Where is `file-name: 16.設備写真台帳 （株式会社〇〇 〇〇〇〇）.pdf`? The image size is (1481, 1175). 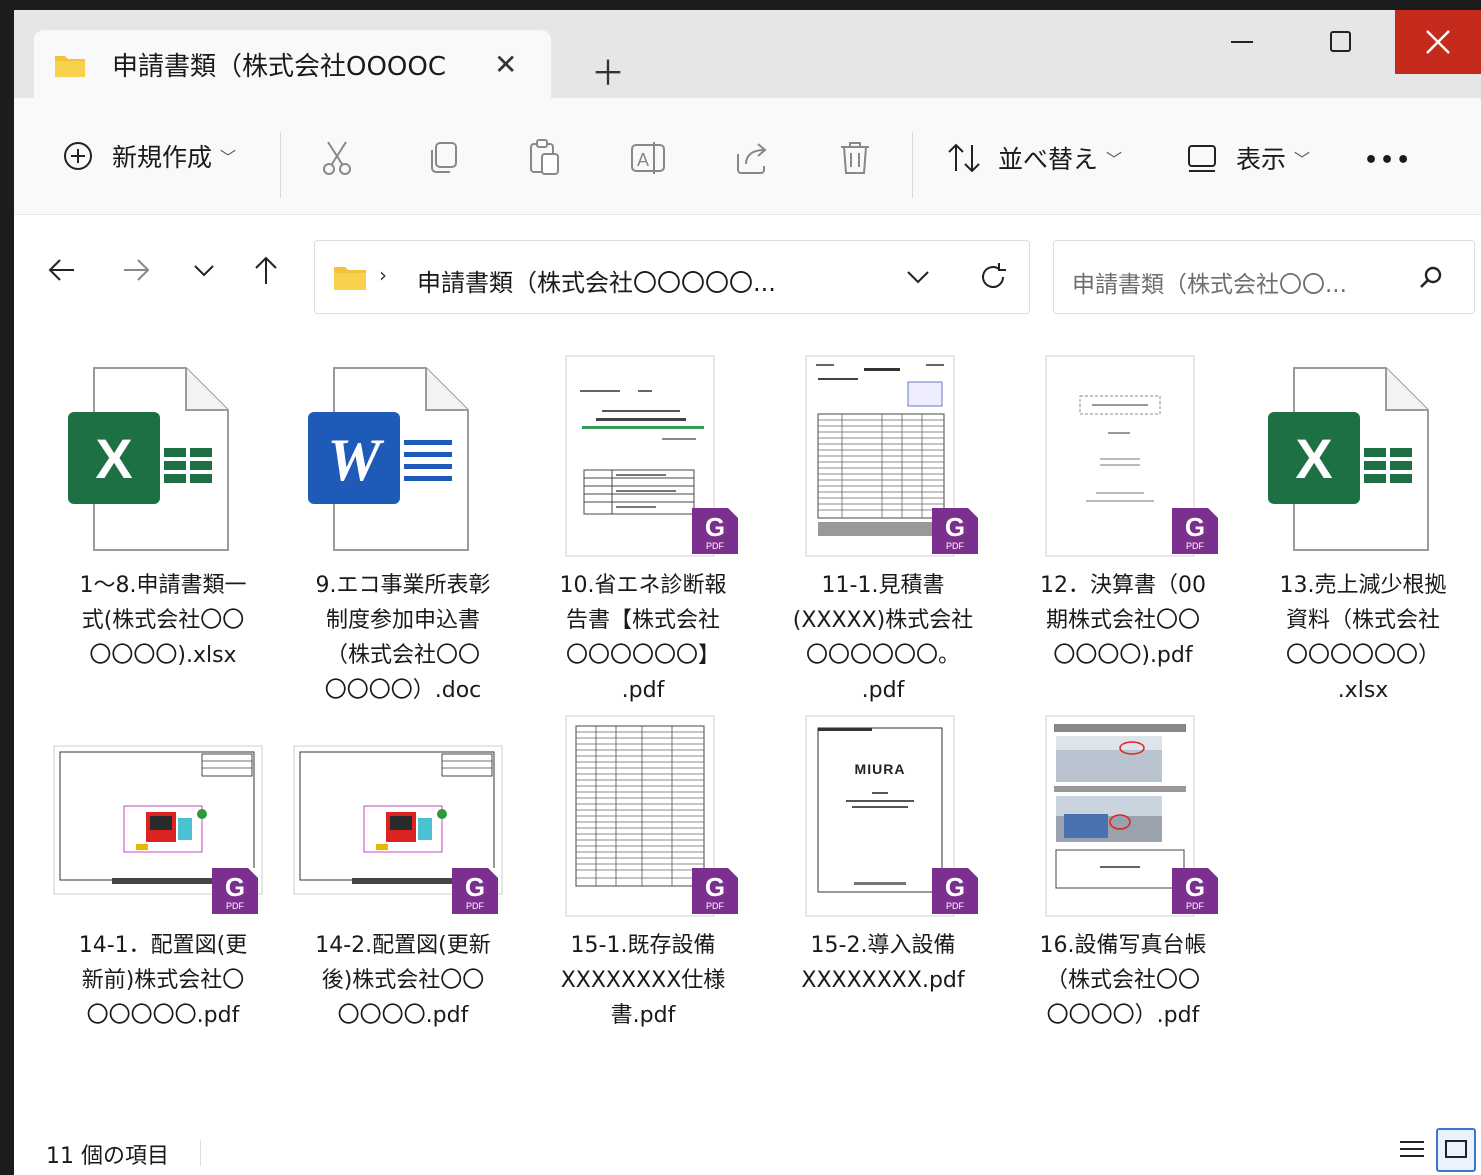
file-name: 16.設備写真台帳 （株式会社〇〇 〇〇〇〇）.pdf is located at coordinates (1123, 980).